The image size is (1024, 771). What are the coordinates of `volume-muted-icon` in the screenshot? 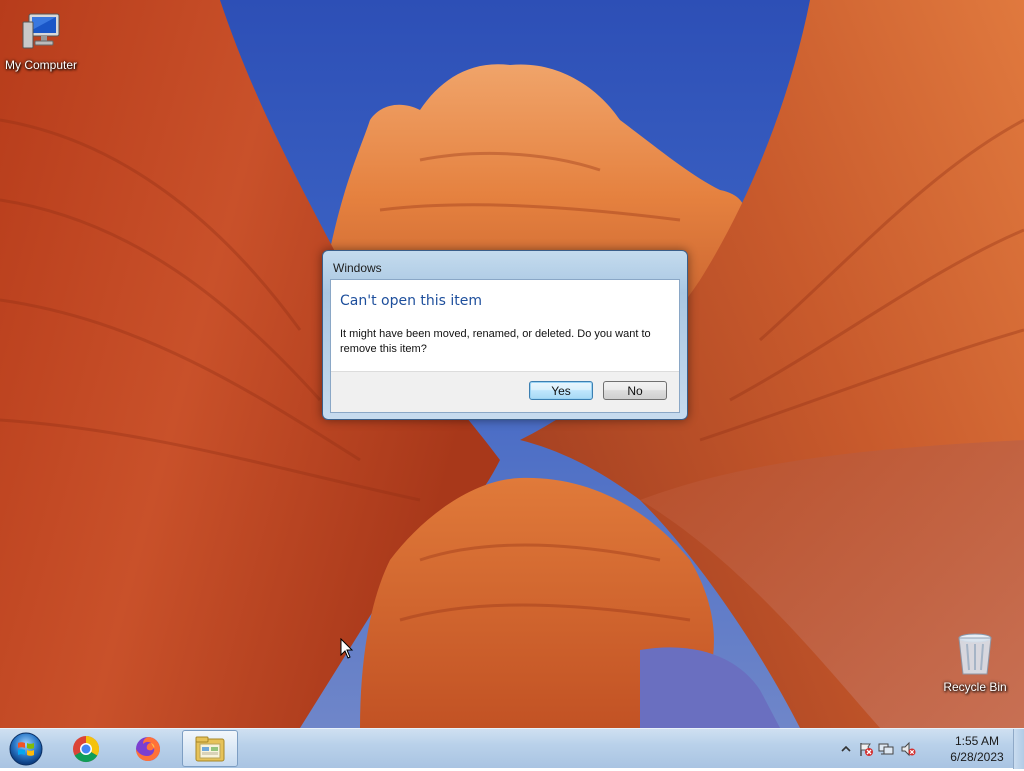 It's located at (908, 749).